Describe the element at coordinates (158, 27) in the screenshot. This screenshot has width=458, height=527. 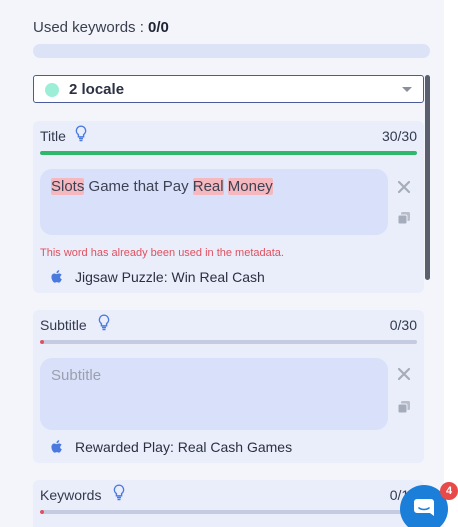
I see `used-keywords-value: 0/0` at that location.